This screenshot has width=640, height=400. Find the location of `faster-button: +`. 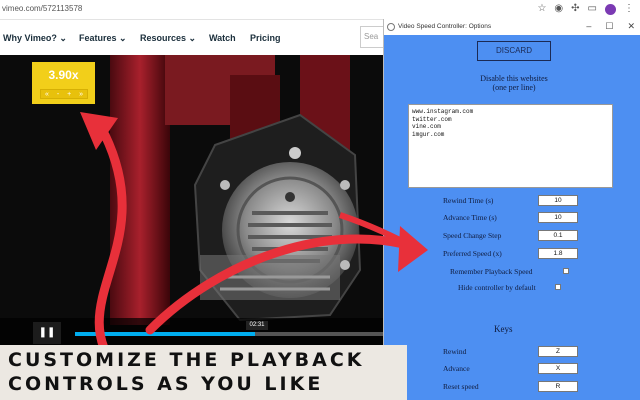

faster-button: + is located at coordinates (69, 94).